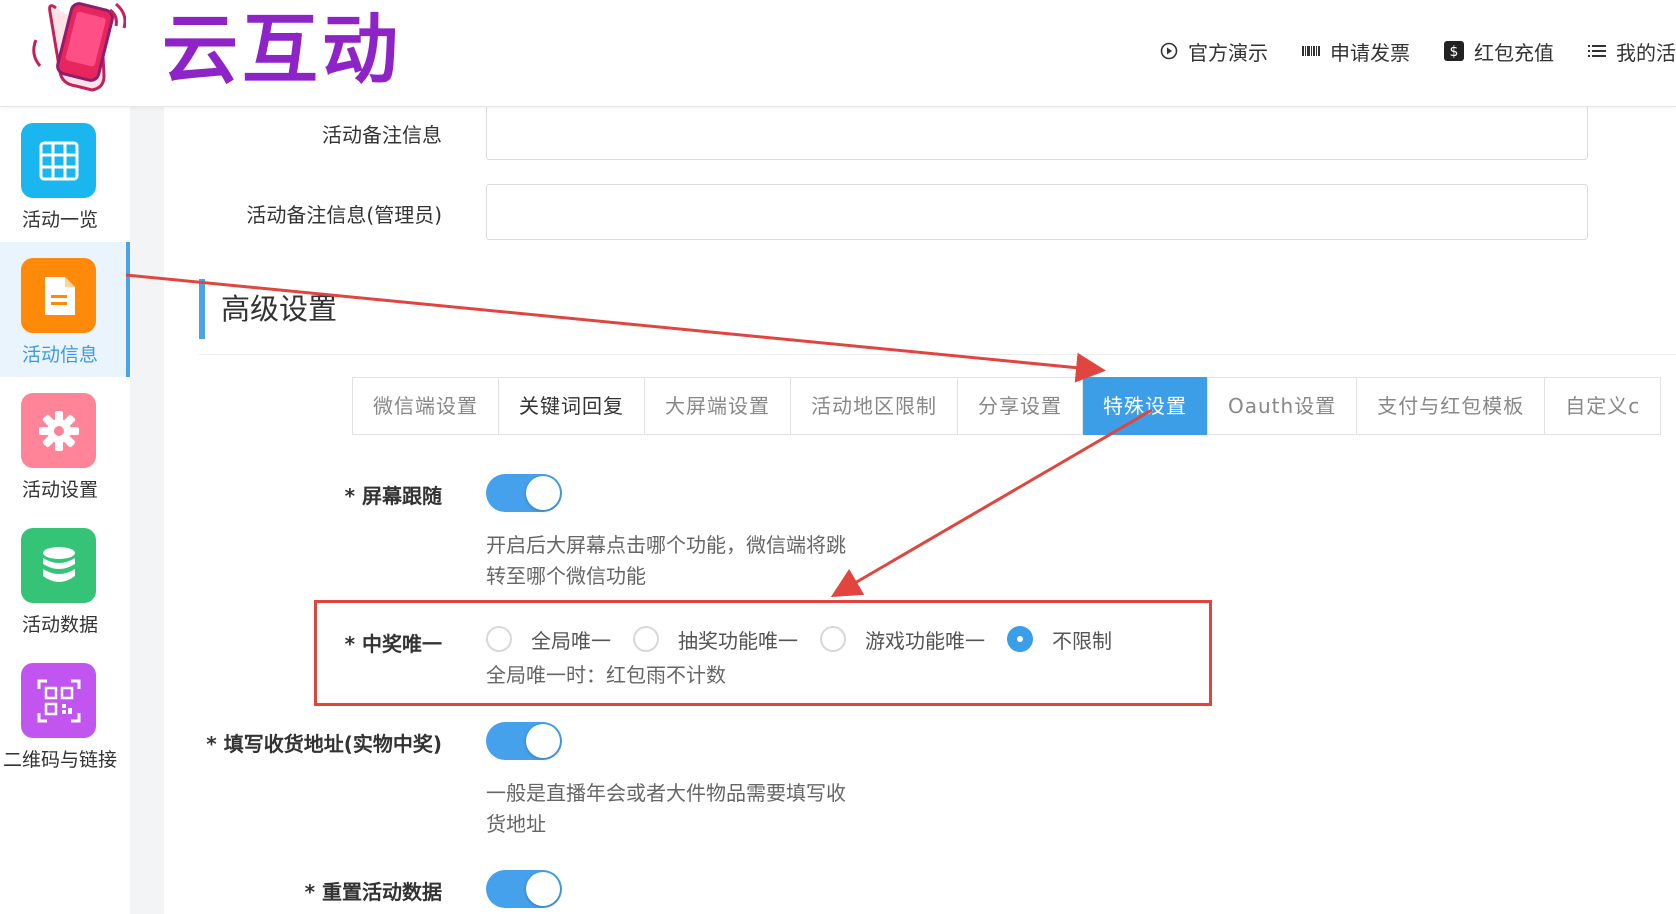 Image resolution: width=1676 pixels, height=914 pixels. I want to click on database-icon, so click(58, 565).